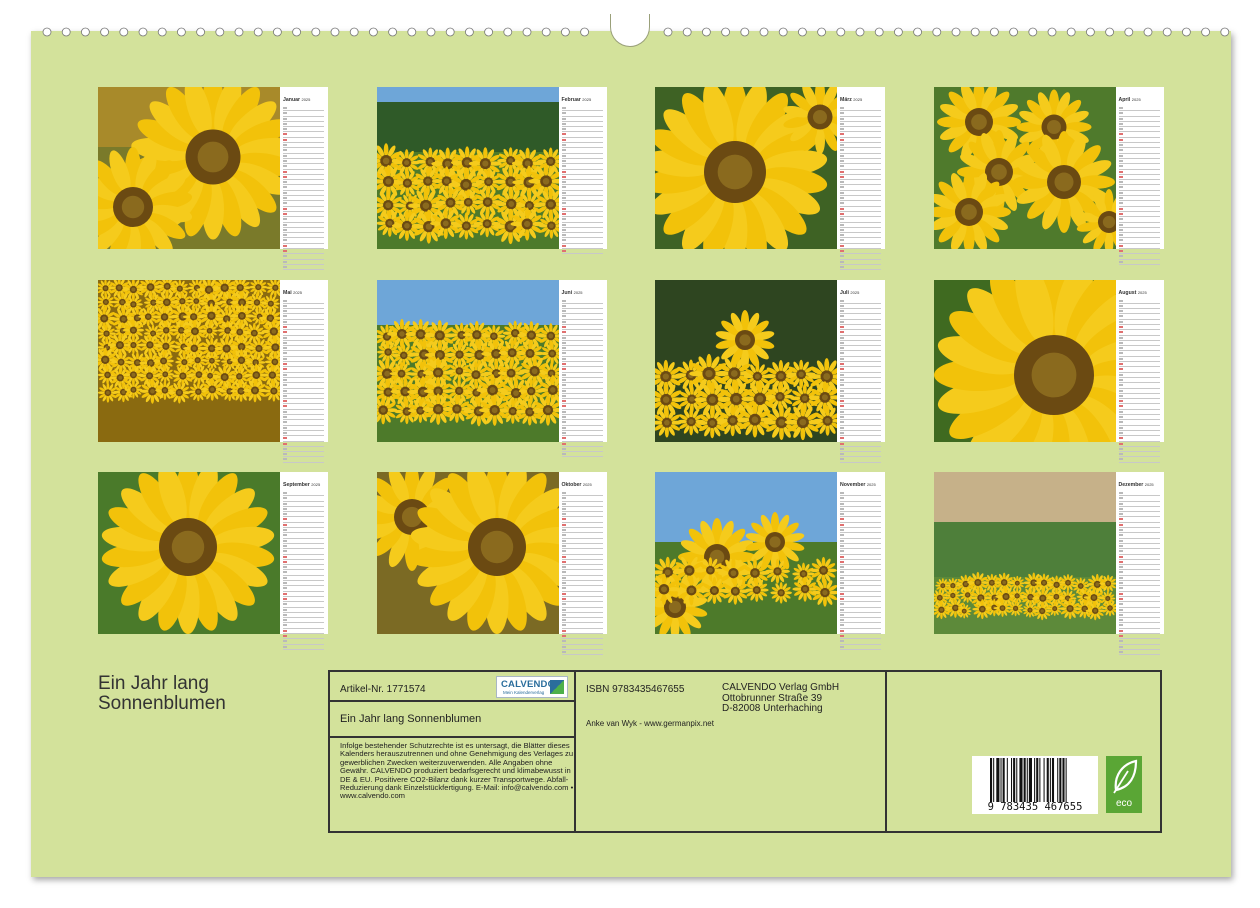  I want to click on landscape-sunflower-field-photo, so click(1024, 553).